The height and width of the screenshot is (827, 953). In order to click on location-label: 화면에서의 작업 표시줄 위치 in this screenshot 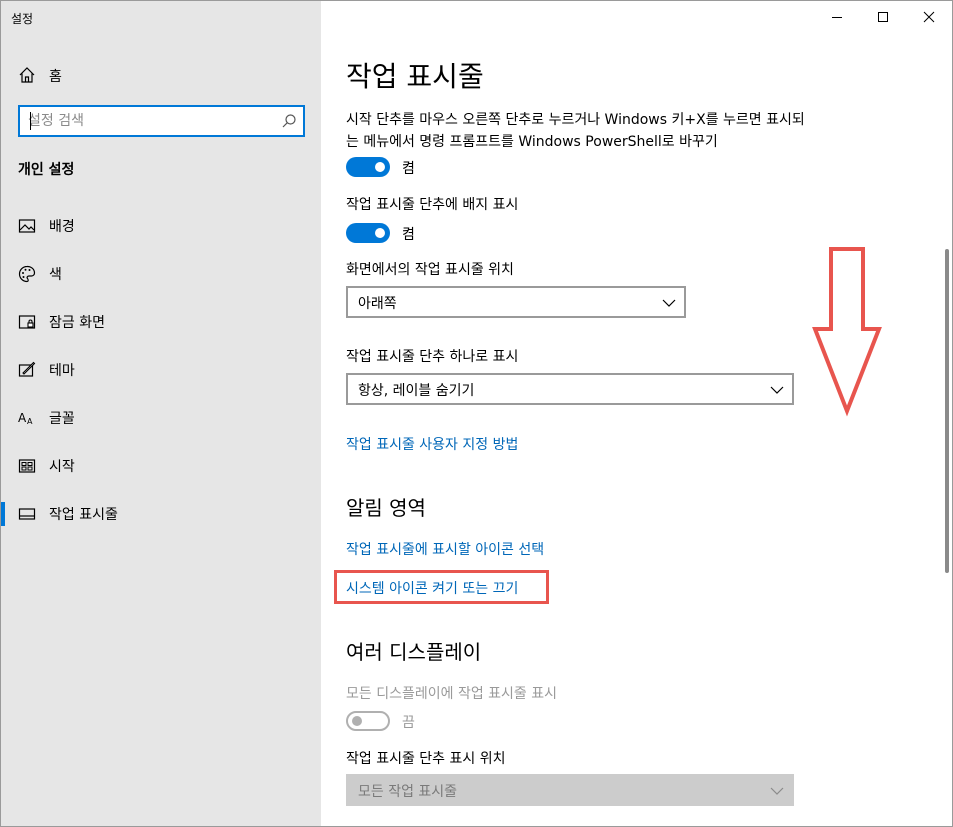, I will do `click(430, 270)`.